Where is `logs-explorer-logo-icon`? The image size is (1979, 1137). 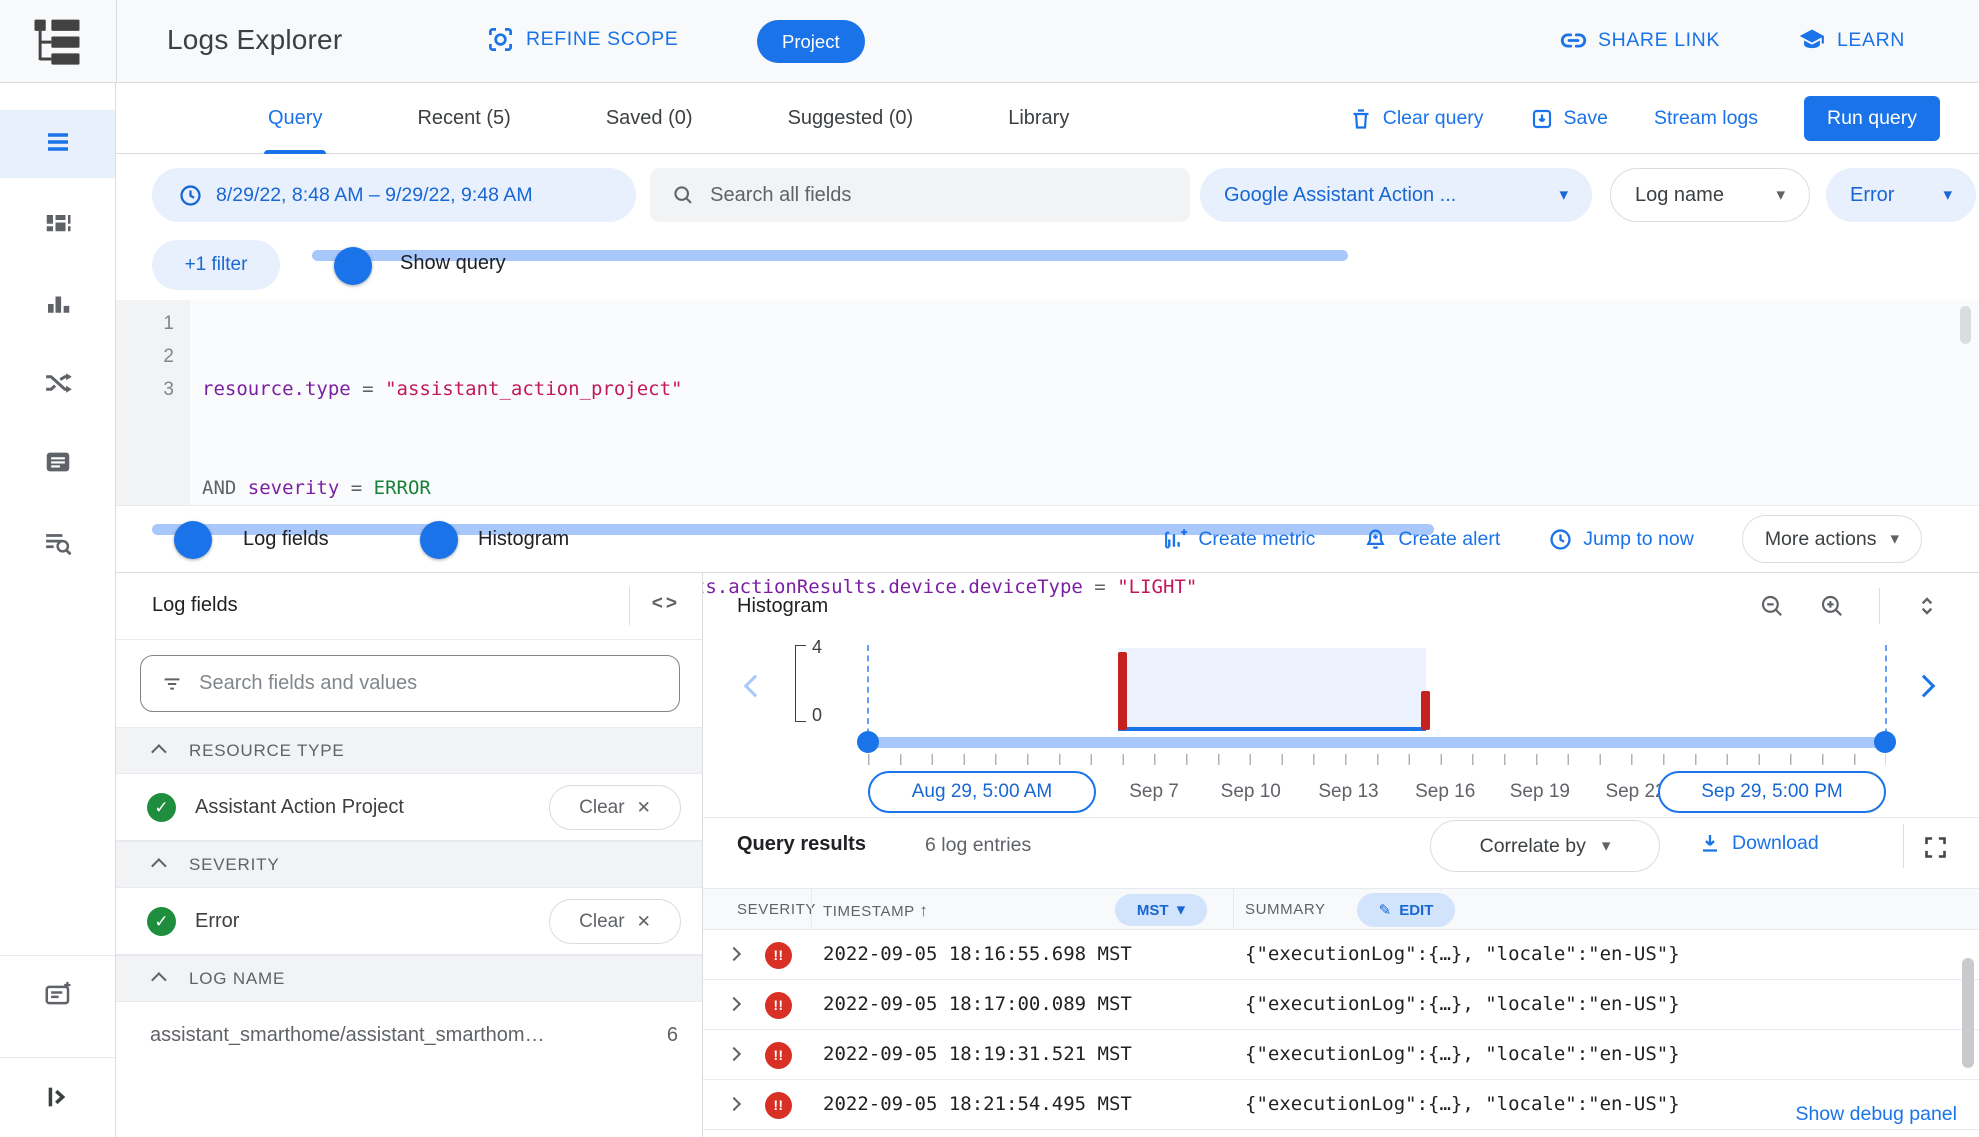 logs-explorer-logo-icon is located at coordinates (57, 41).